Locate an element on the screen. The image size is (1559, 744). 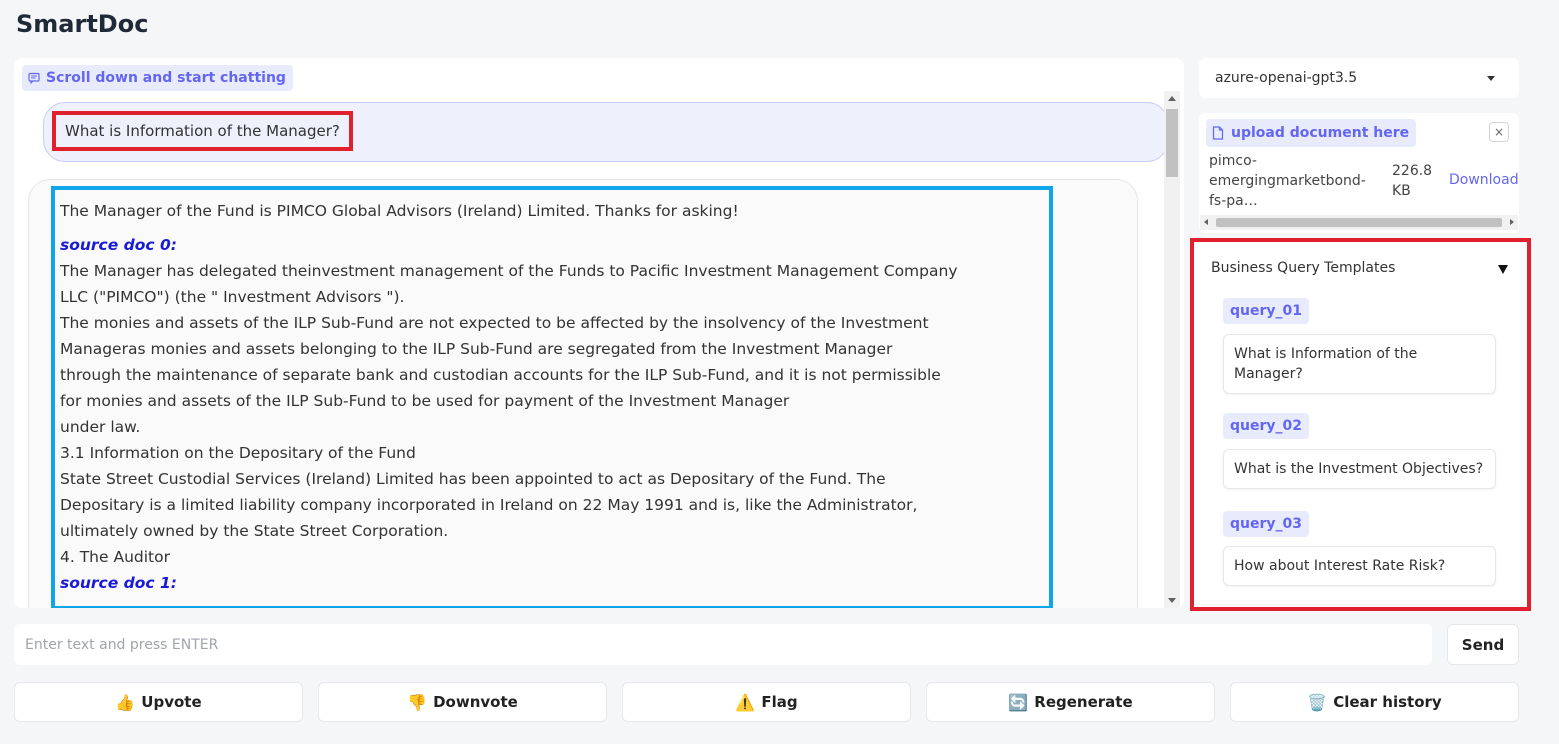
upload-label: upload document here is located at coordinates (1311, 133).